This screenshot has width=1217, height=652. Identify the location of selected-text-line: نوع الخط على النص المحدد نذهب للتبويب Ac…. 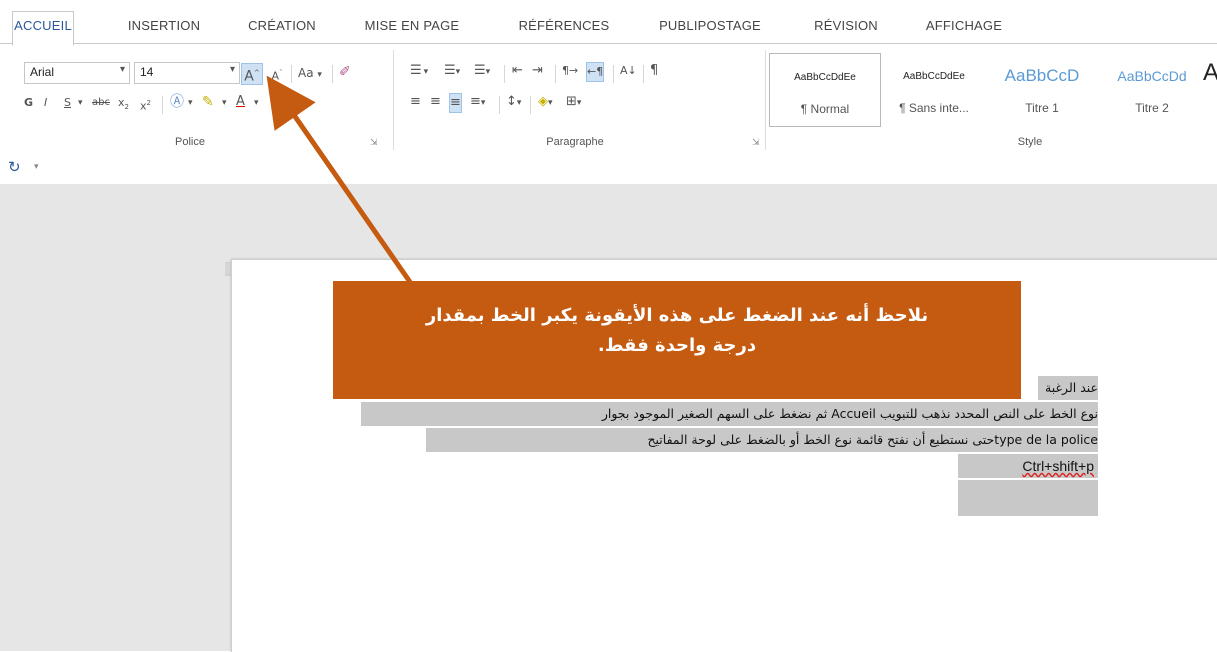
(729, 414).